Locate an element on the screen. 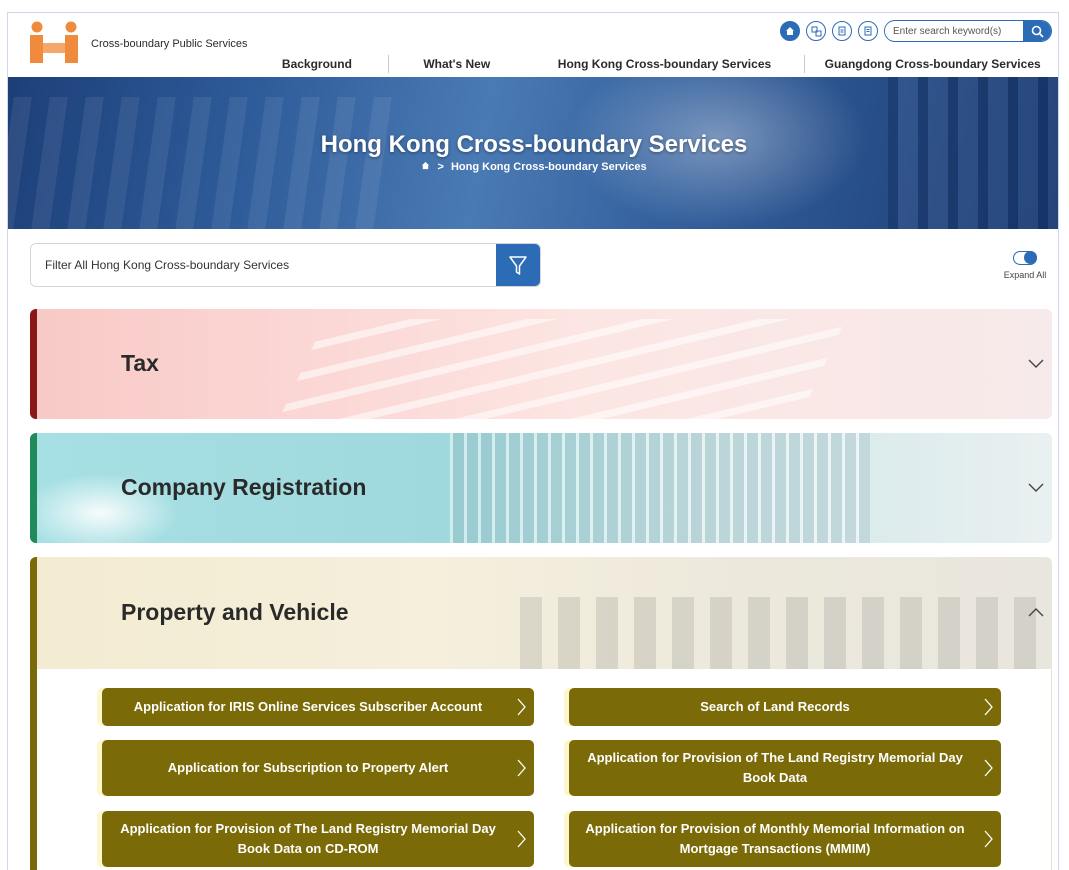 The image size is (1069, 870). chevron-up-icon is located at coordinates (1036, 613).